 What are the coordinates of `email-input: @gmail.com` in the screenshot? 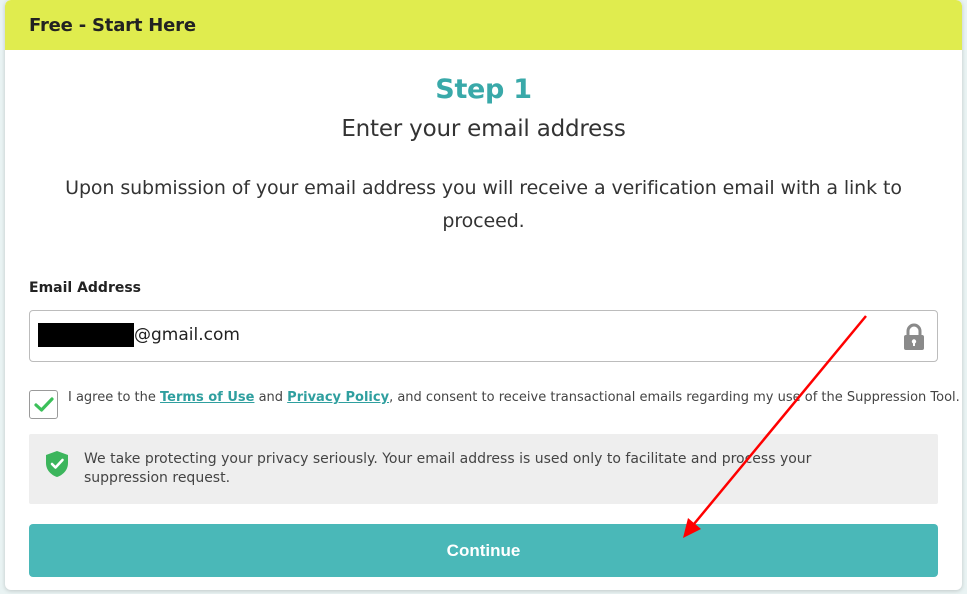 It's located at (483, 336).